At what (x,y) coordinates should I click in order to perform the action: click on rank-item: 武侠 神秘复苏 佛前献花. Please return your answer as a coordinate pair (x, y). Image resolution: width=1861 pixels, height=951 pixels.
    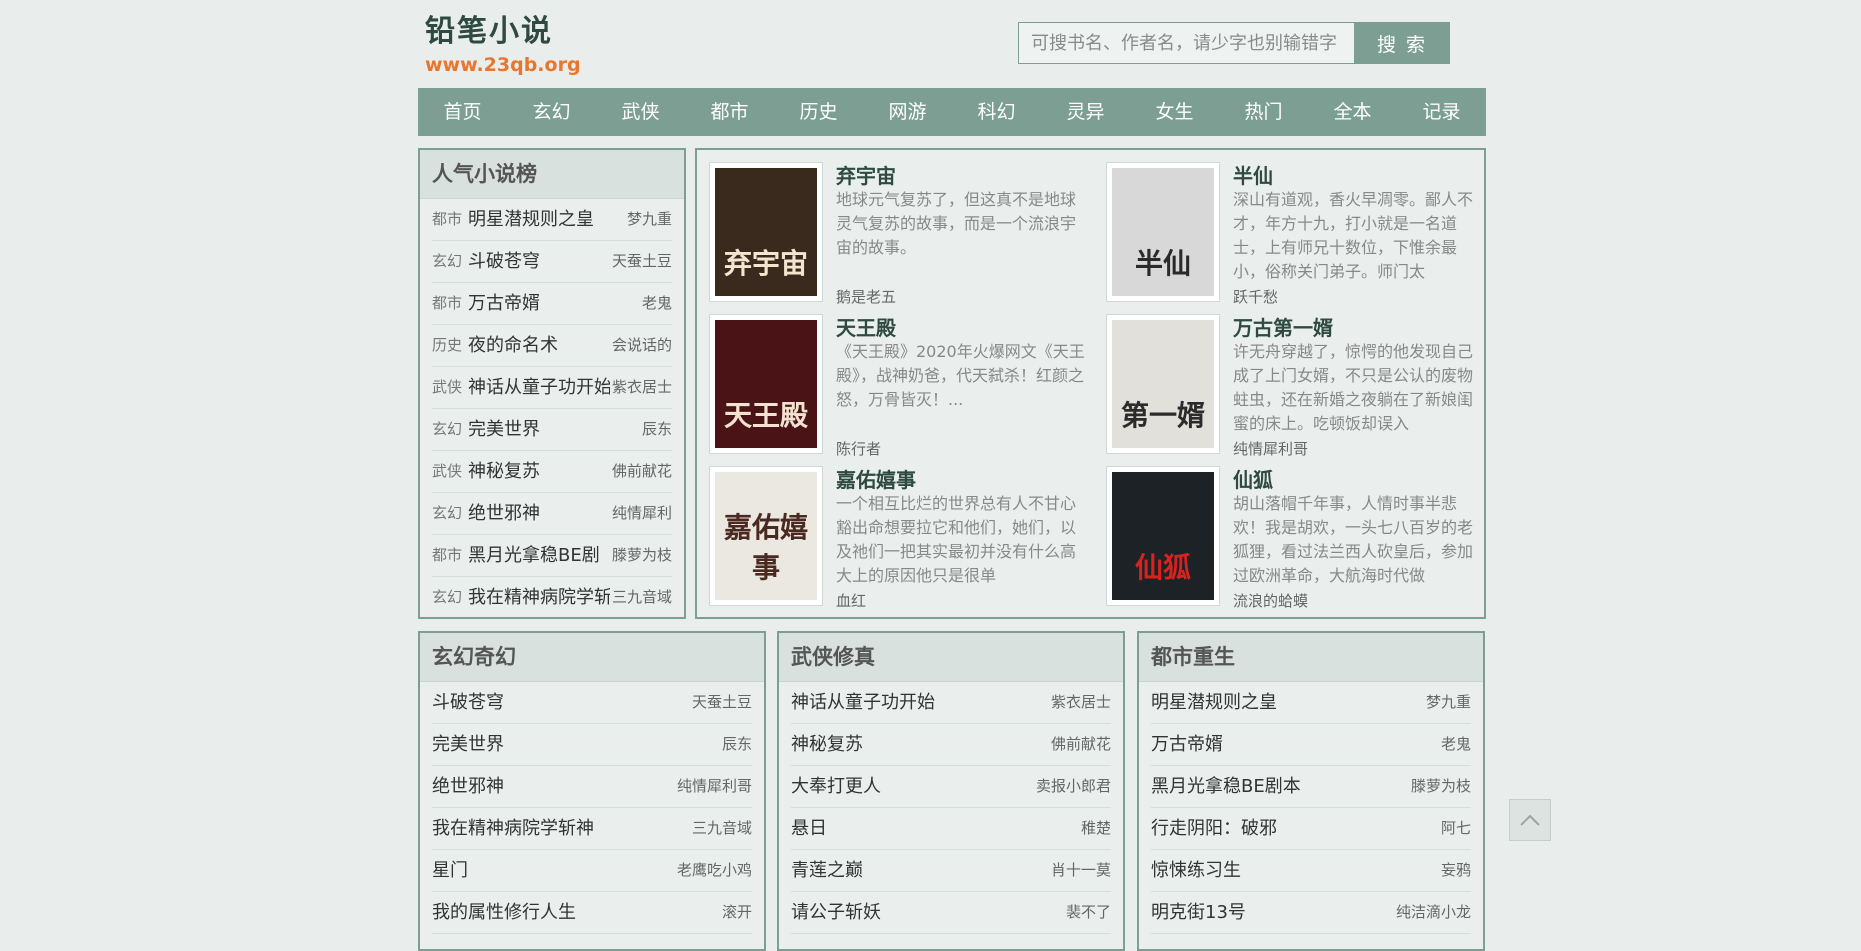
    Looking at the image, I should click on (552, 472).